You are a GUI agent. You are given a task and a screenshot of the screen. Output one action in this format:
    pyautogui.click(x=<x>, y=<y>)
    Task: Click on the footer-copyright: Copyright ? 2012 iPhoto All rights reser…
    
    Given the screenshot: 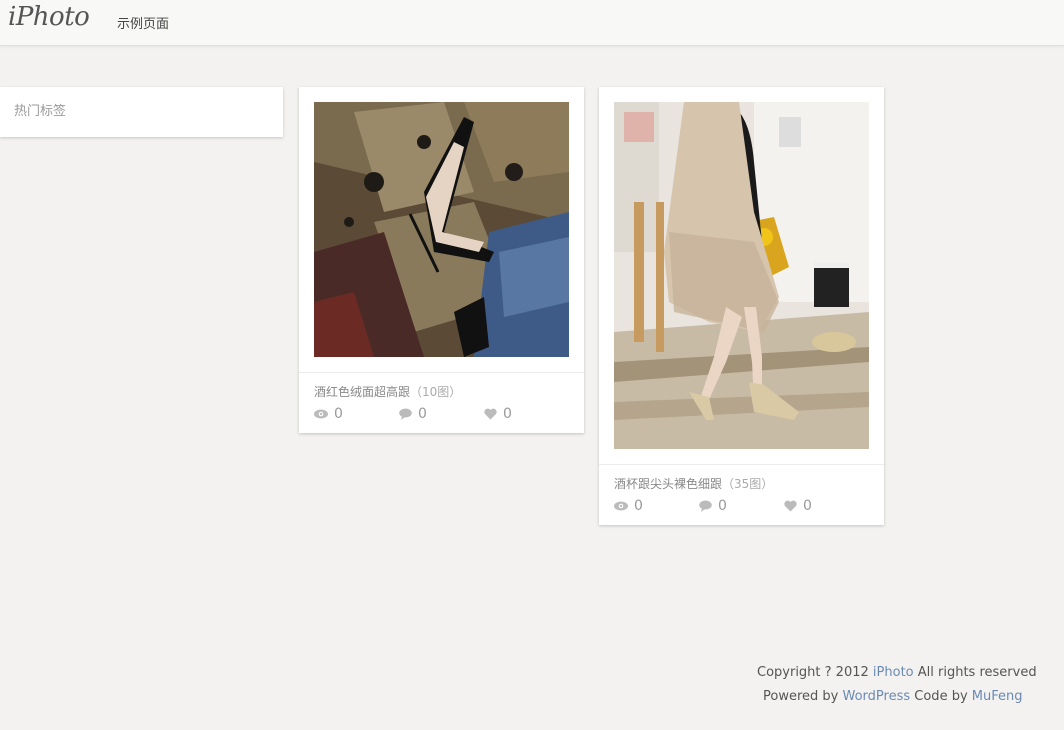 What is the action you would take?
    pyautogui.click(x=897, y=672)
    